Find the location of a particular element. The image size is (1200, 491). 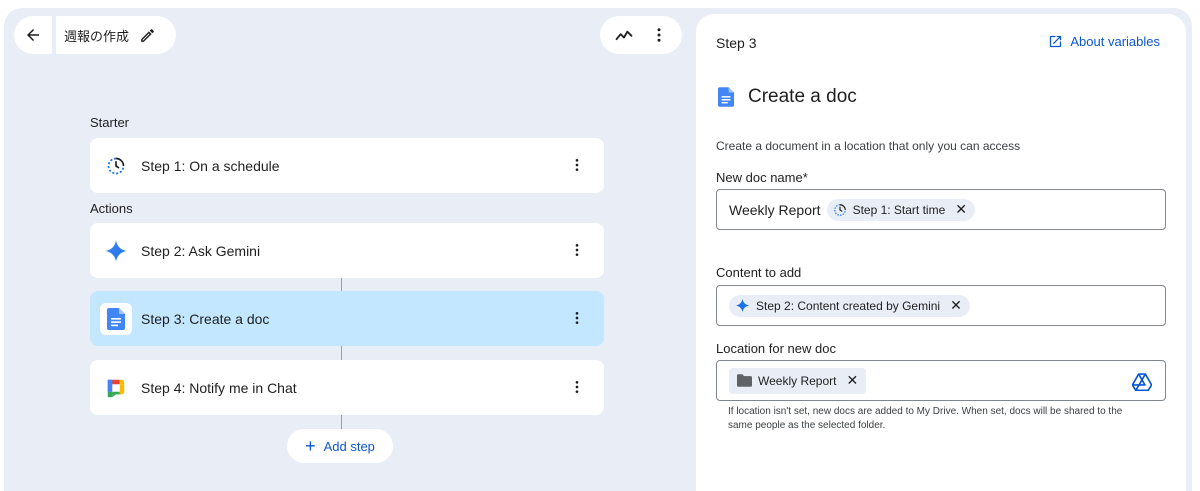

location-field: Weekly Report ✕ is located at coordinates (941, 380).